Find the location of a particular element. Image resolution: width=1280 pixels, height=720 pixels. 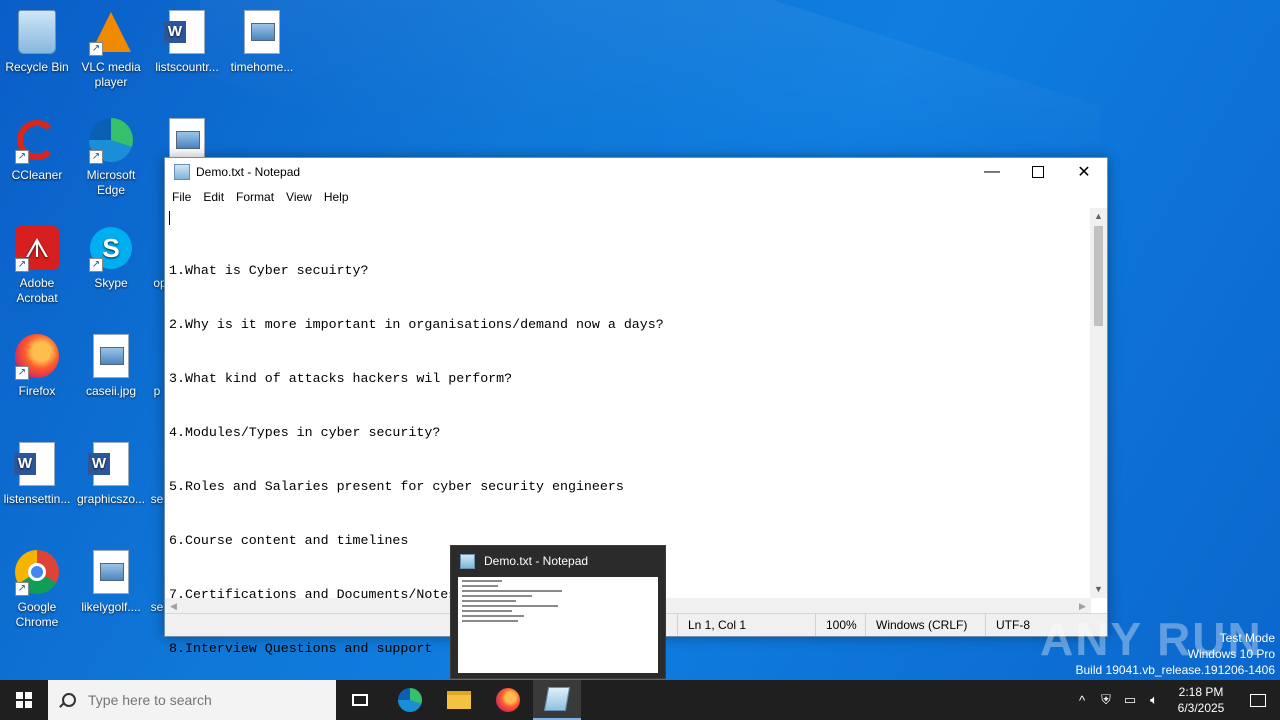

maximize-button is located at coordinates (1038, 172).